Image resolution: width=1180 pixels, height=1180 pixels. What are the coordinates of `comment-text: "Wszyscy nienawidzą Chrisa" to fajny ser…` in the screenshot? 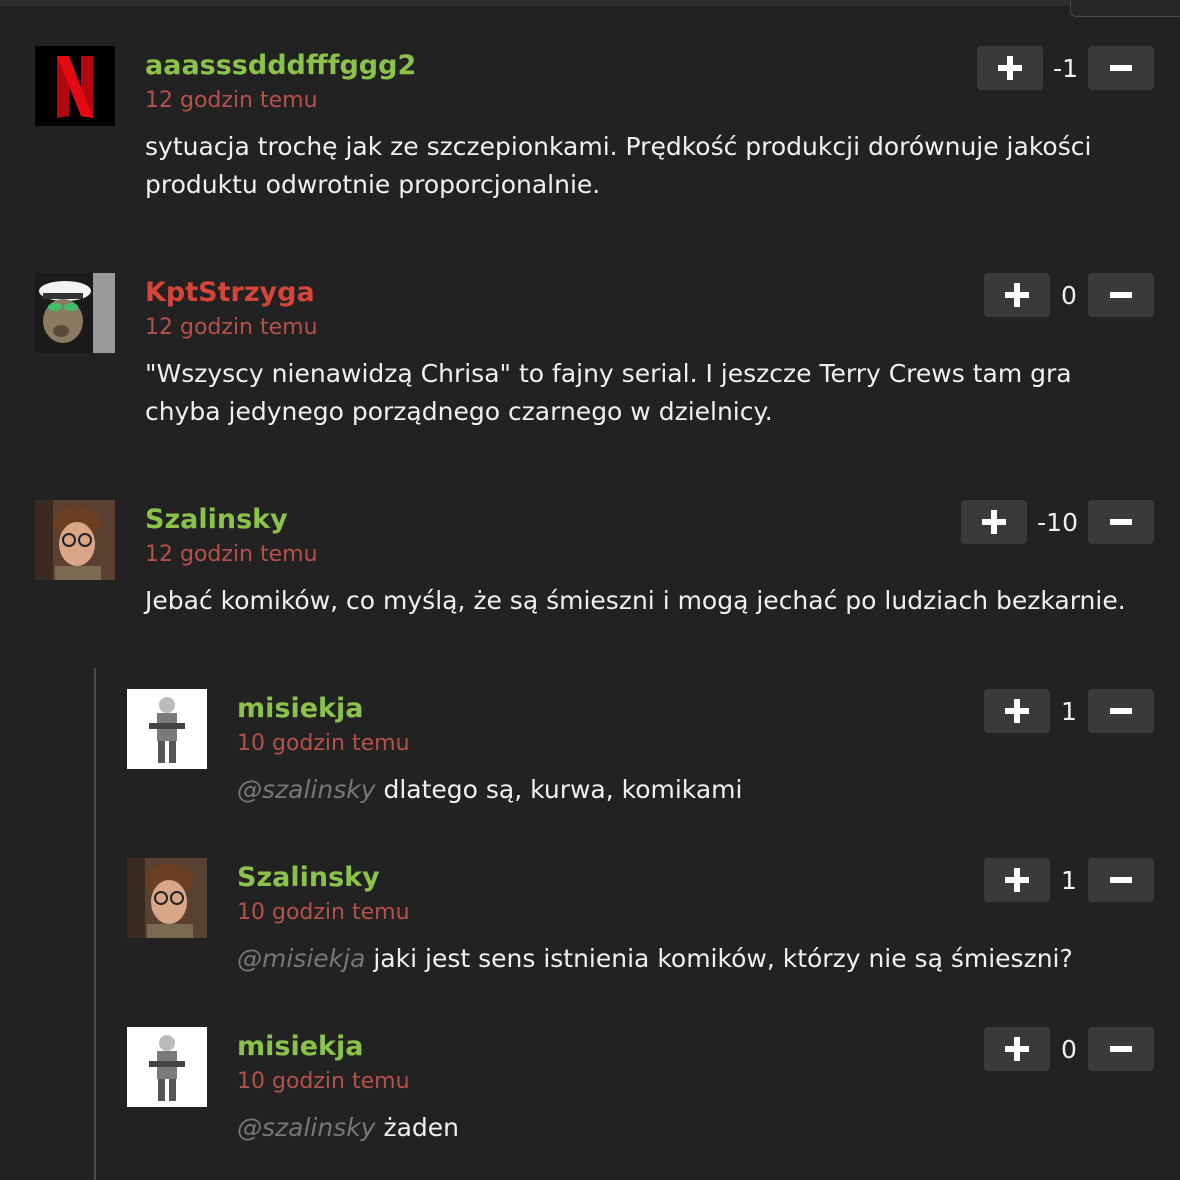 It's located at (608, 392).